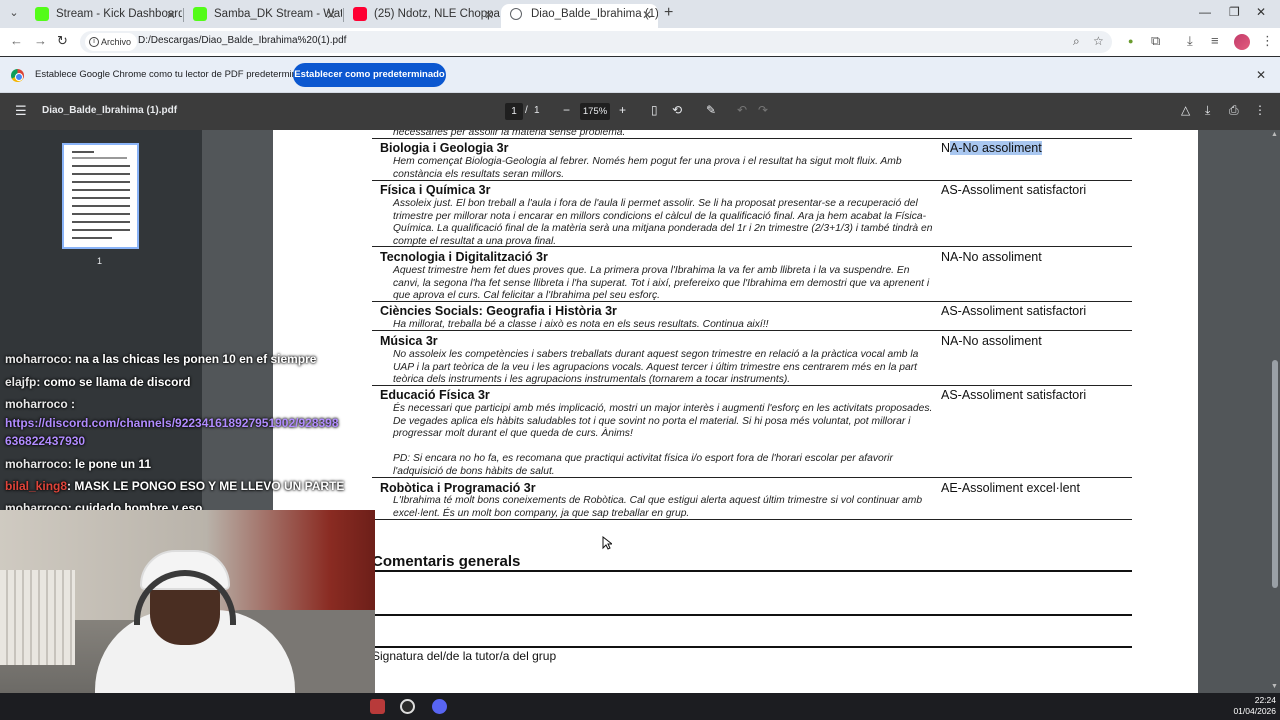 Image resolution: width=1280 pixels, height=720 pixels. Describe the element at coordinates (1261, 12) in the screenshot. I see `window-close-icon: ✕` at that location.